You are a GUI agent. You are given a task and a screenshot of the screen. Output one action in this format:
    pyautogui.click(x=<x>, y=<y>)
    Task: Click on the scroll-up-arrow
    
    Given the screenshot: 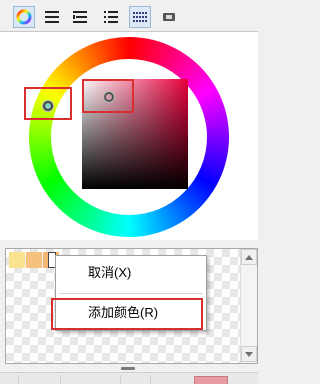 What is the action you would take?
    pyautogui.click(x=249, y=257)
    